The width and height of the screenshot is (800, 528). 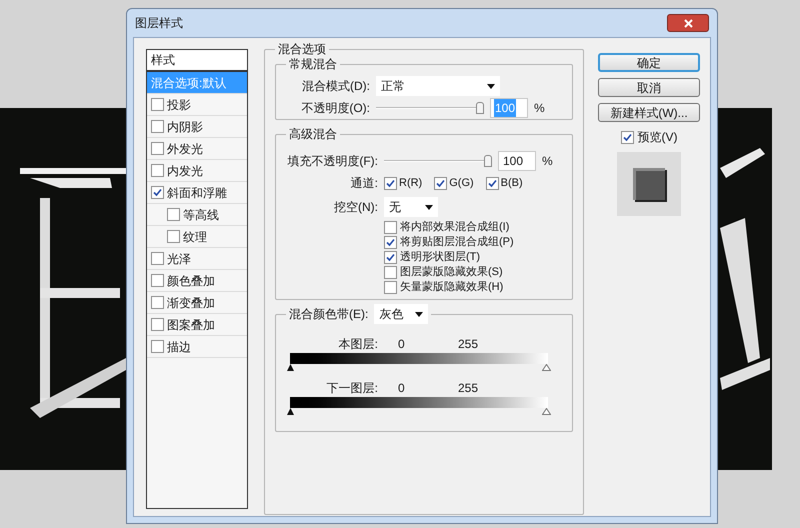 What do you see at coordinates (440, 258) in the screenshot?
I see `checkbox-label: 透明形状图层(T)` at bounding box center [440, 258].